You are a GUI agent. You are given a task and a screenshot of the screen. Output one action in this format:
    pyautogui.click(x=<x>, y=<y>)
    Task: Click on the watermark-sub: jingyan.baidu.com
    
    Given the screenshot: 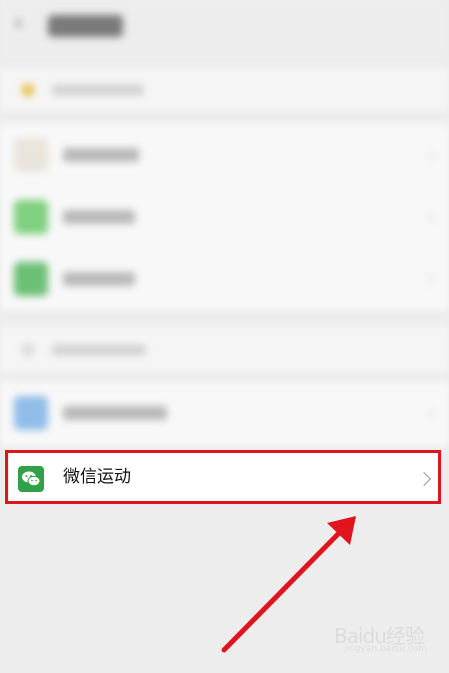 What is the action you would take?
    pyautogui.click(x=386, y=649)
    